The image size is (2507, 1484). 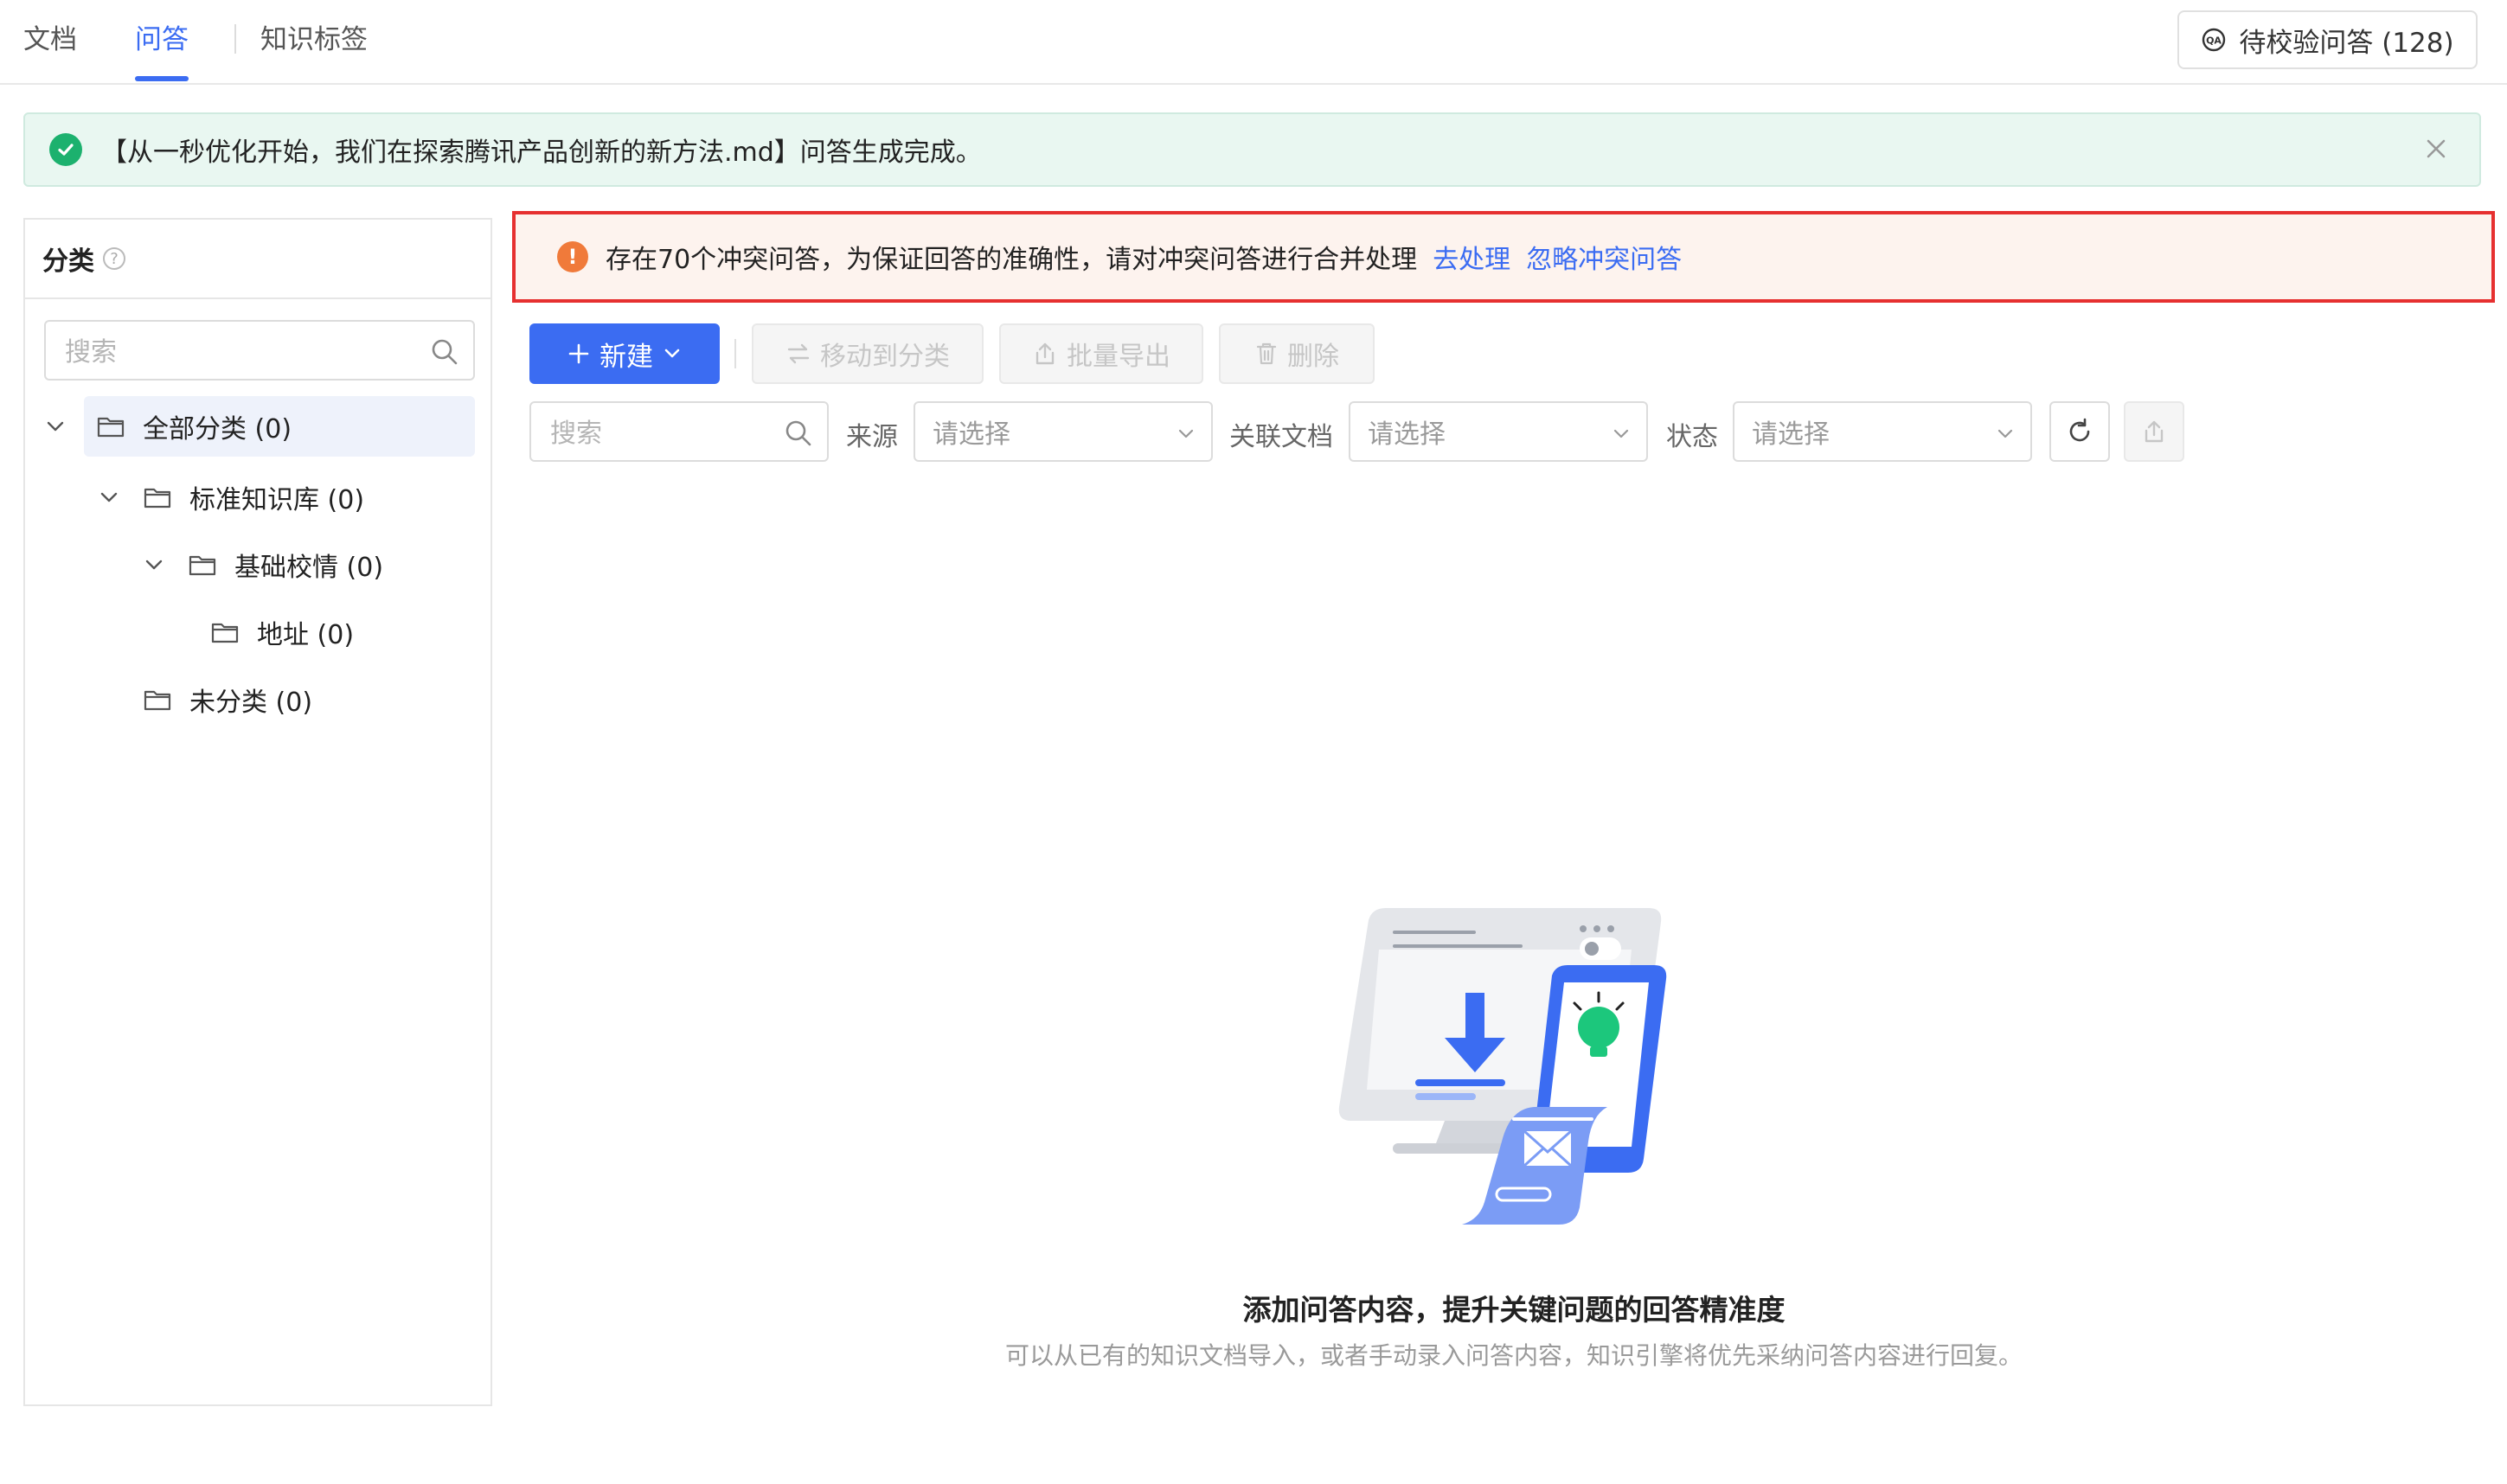 I want to click on pending-review-button: QA 待校验问答 (128), so click(x=2327, y=40).